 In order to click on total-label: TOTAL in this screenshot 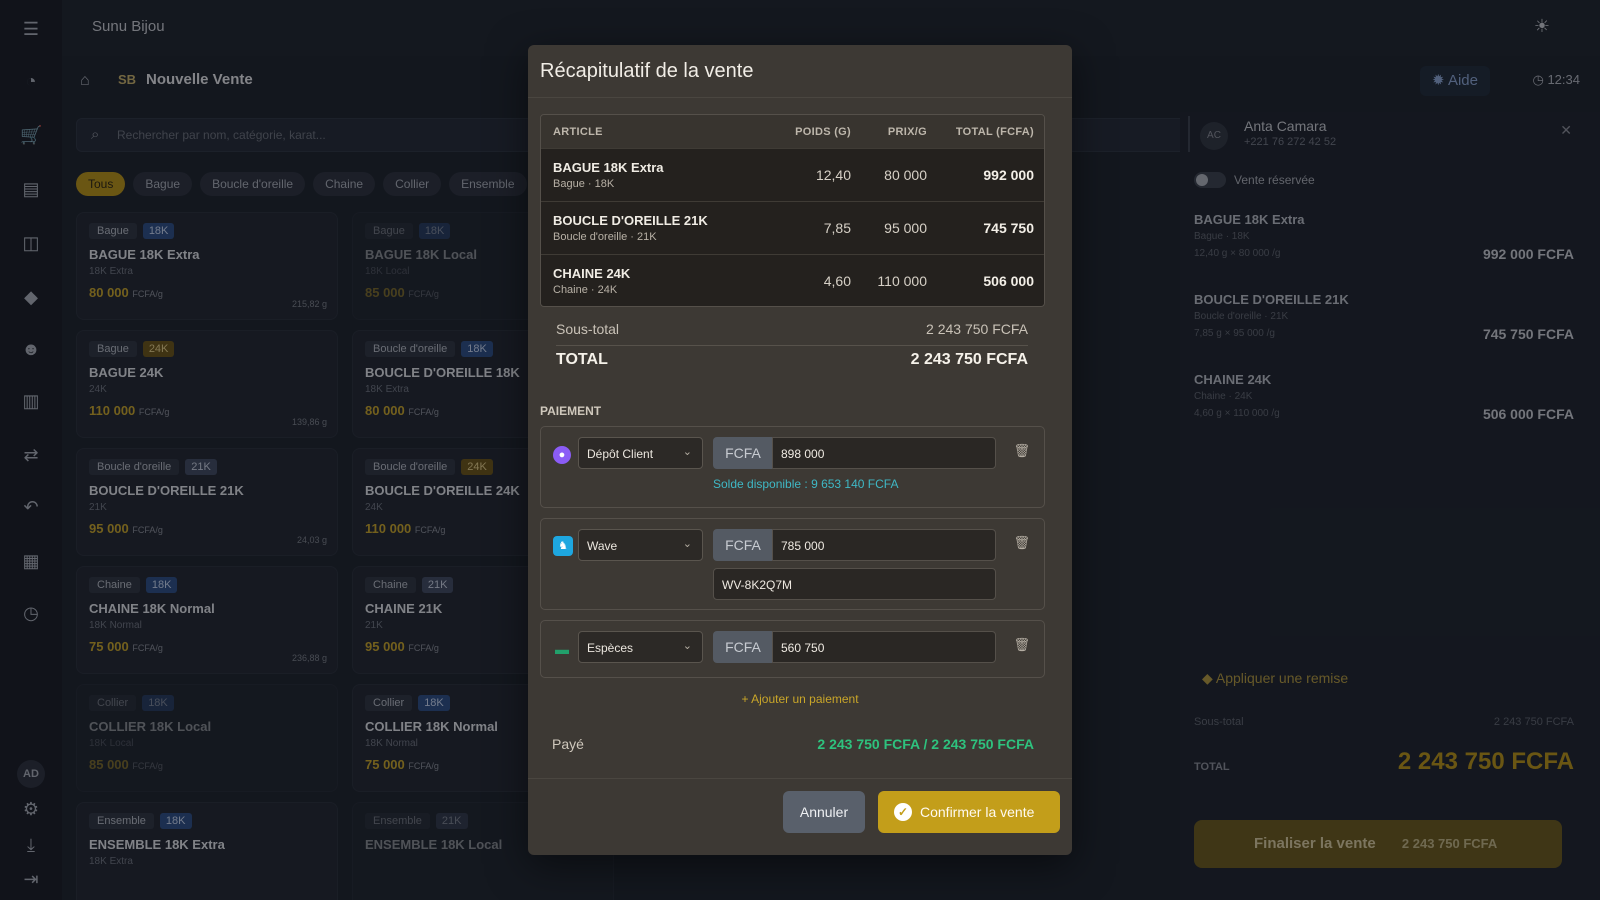, I will do `click(582, 359)`.